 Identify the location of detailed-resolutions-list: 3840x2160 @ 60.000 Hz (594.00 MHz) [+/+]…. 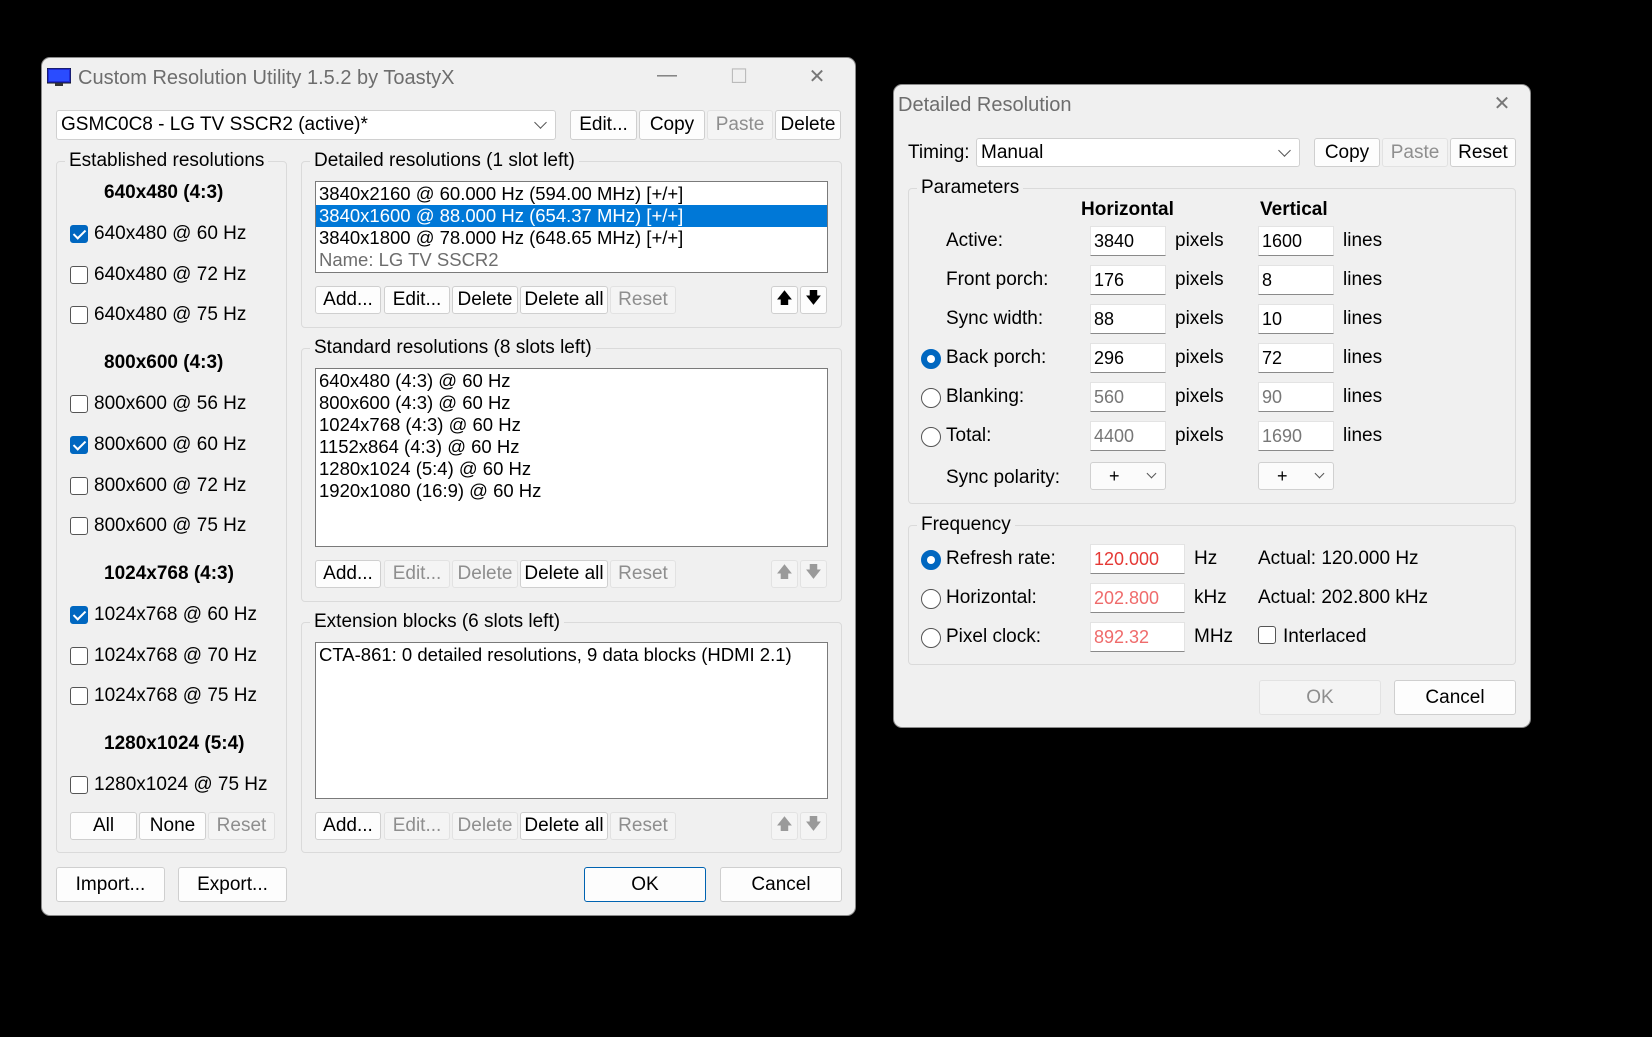
(571, 227).